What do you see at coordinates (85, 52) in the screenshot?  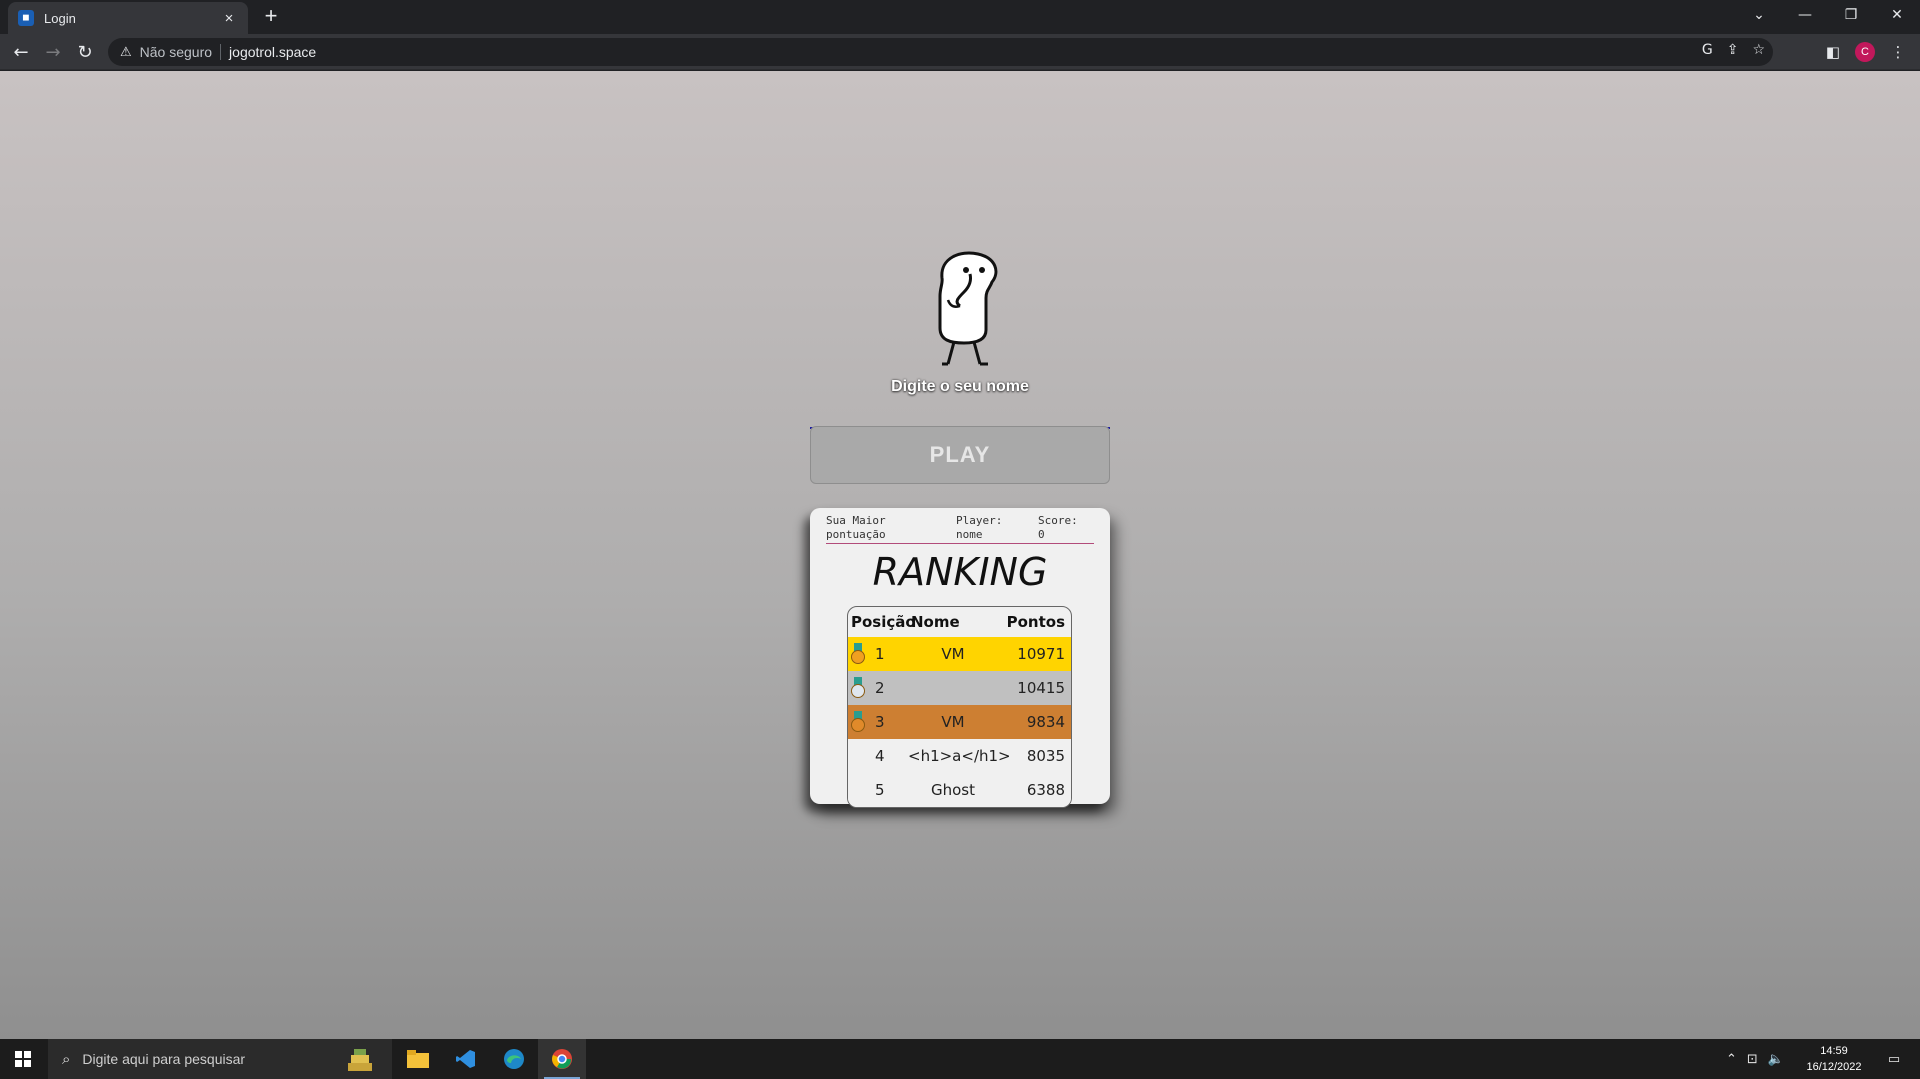 I see `reload-button: ↻` at bounding box center [85, 52].